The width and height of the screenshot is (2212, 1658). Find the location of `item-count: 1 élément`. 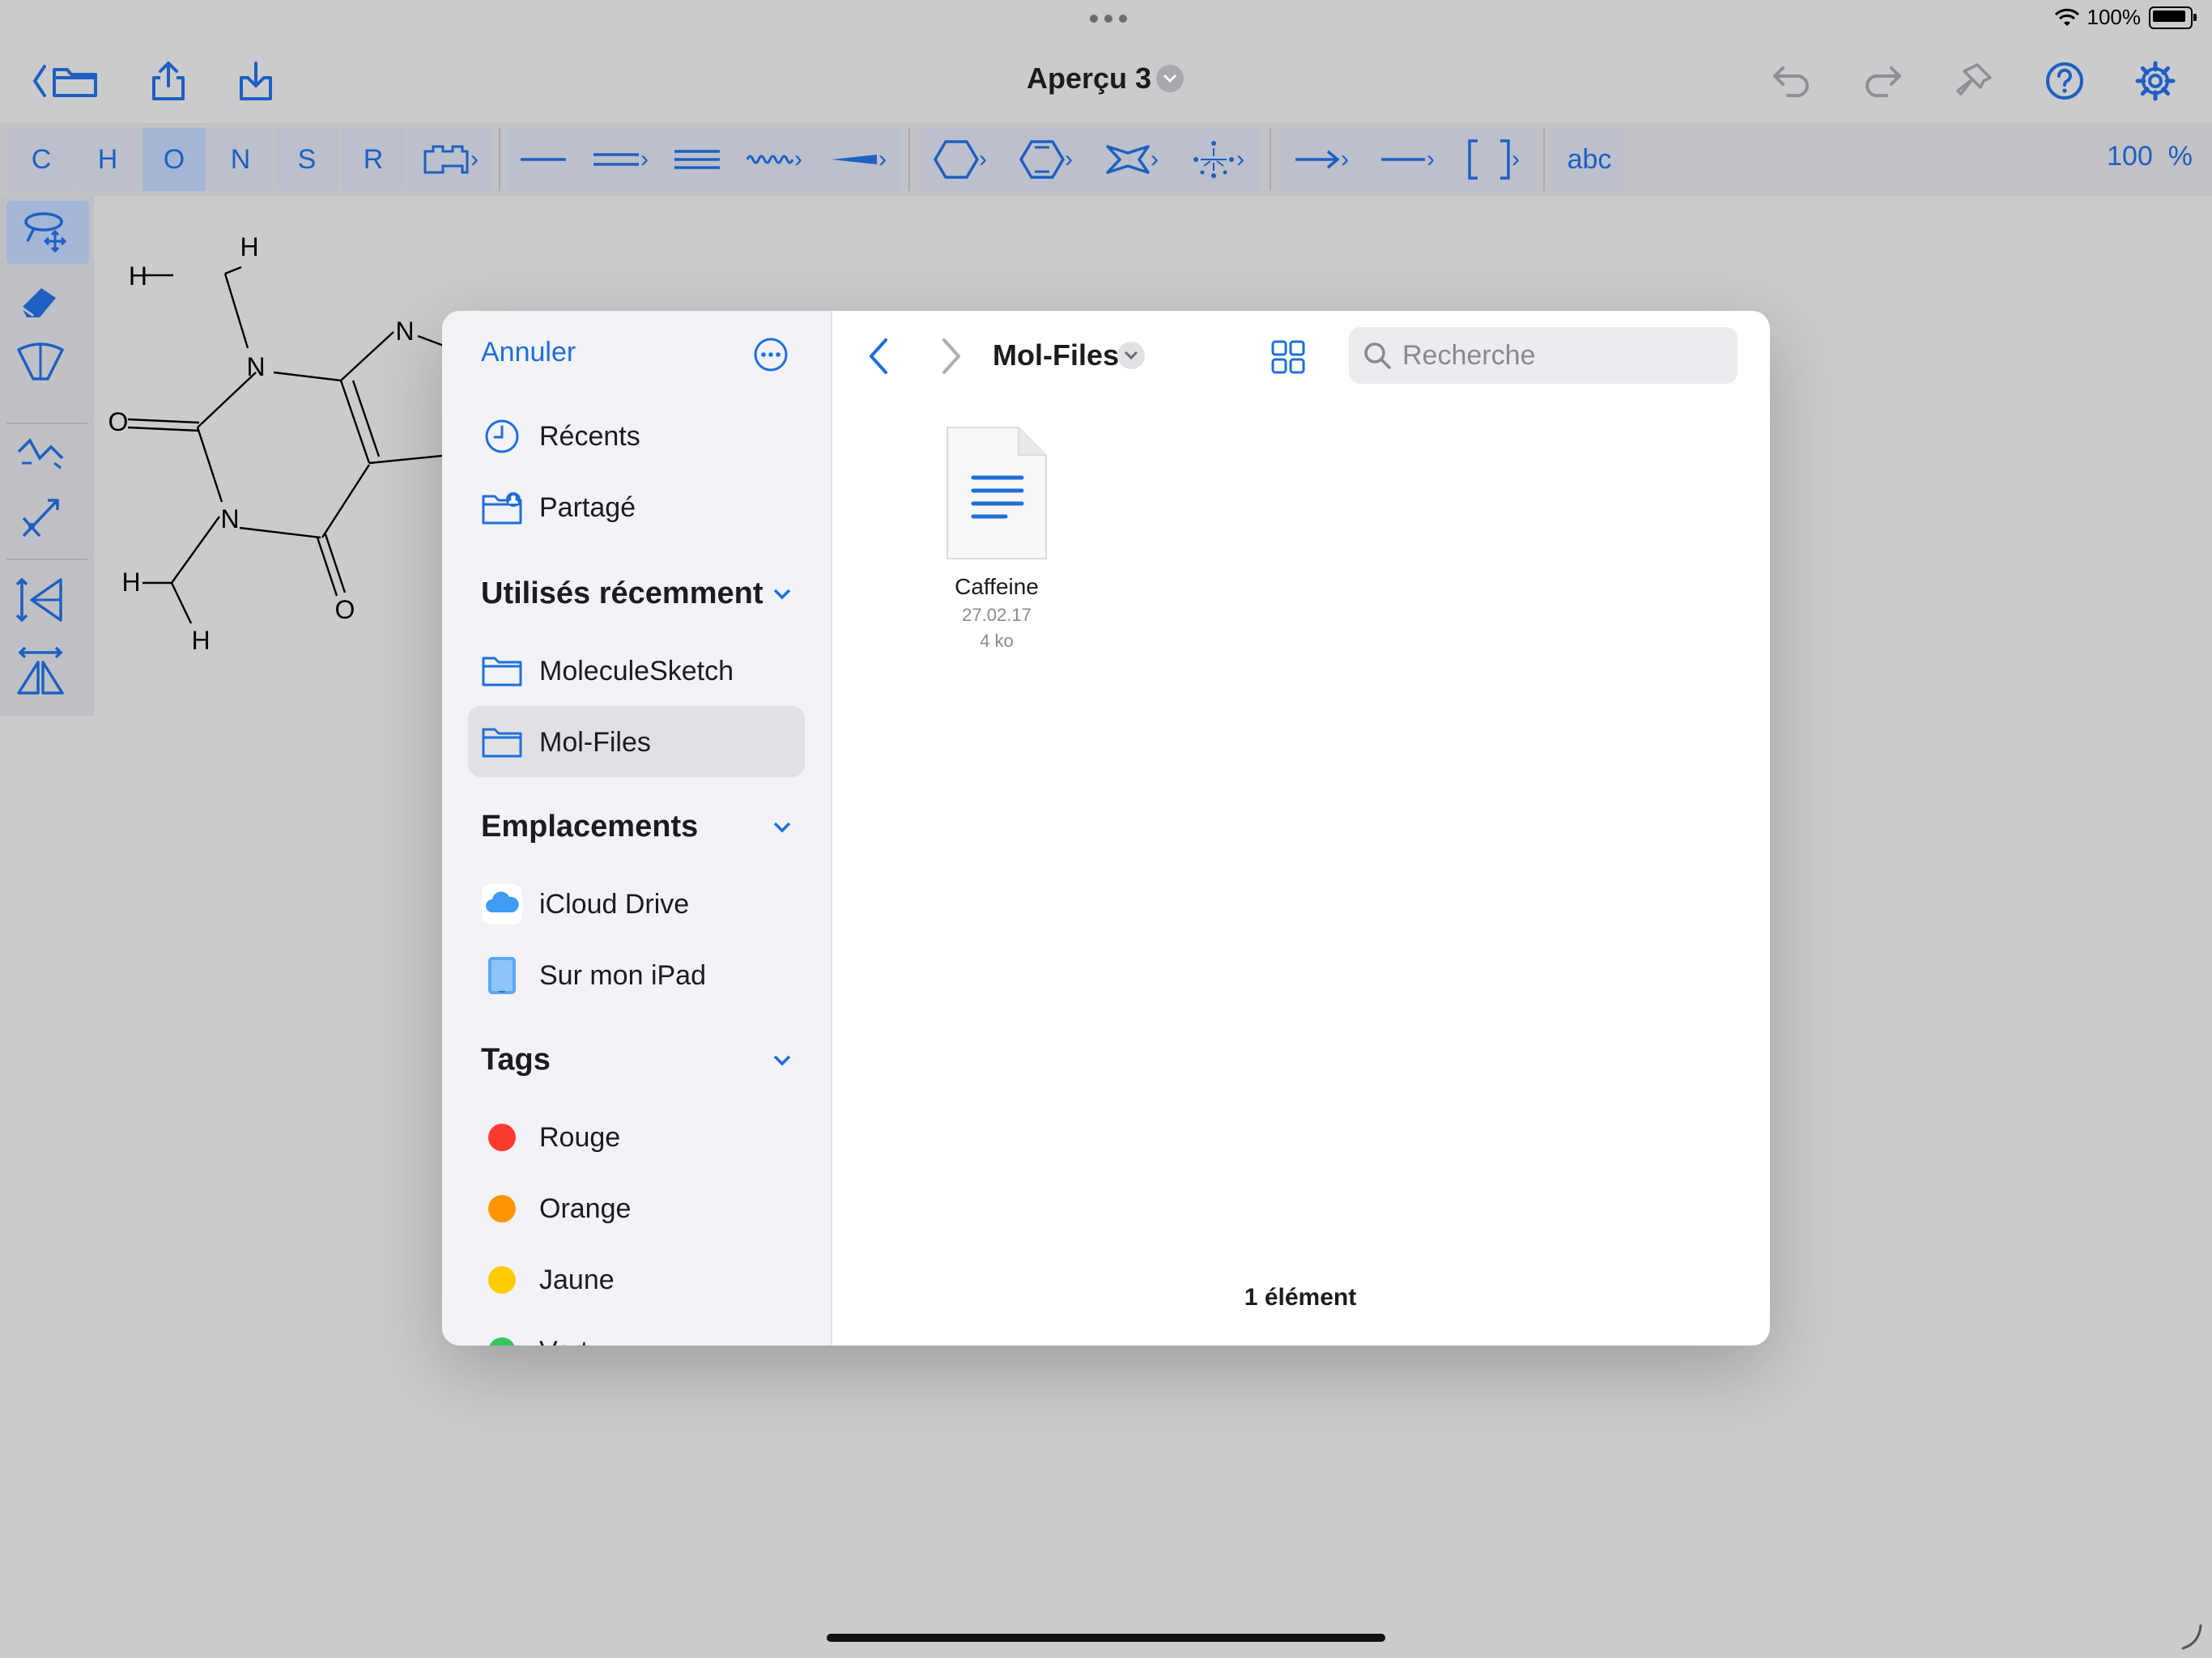

item-count: 1 élément is located at coordinates (1301, 1297).